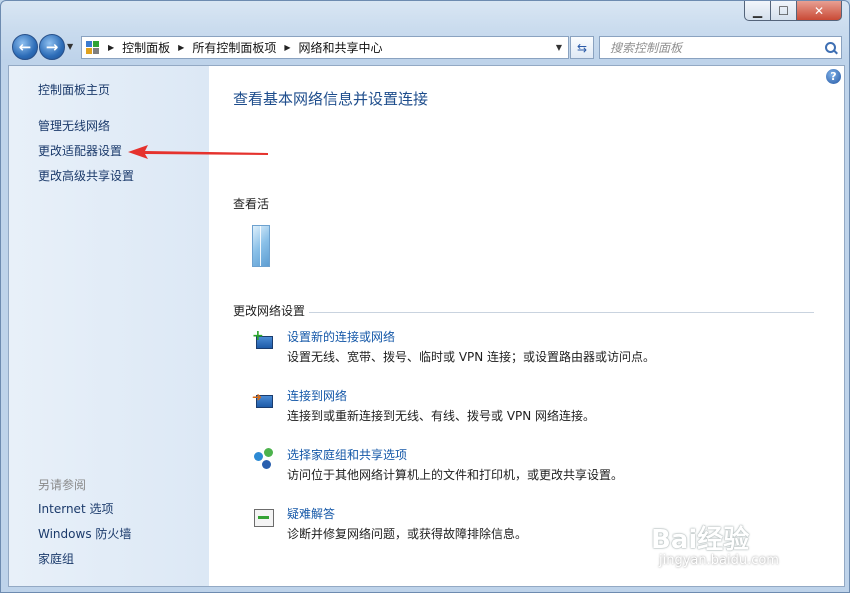 The height and width of the screenshot is (593, 850). What do you see at coordinates (264, 459) in the screenshot?
I see `homegroup-icon` at bounding box center [264, 459].